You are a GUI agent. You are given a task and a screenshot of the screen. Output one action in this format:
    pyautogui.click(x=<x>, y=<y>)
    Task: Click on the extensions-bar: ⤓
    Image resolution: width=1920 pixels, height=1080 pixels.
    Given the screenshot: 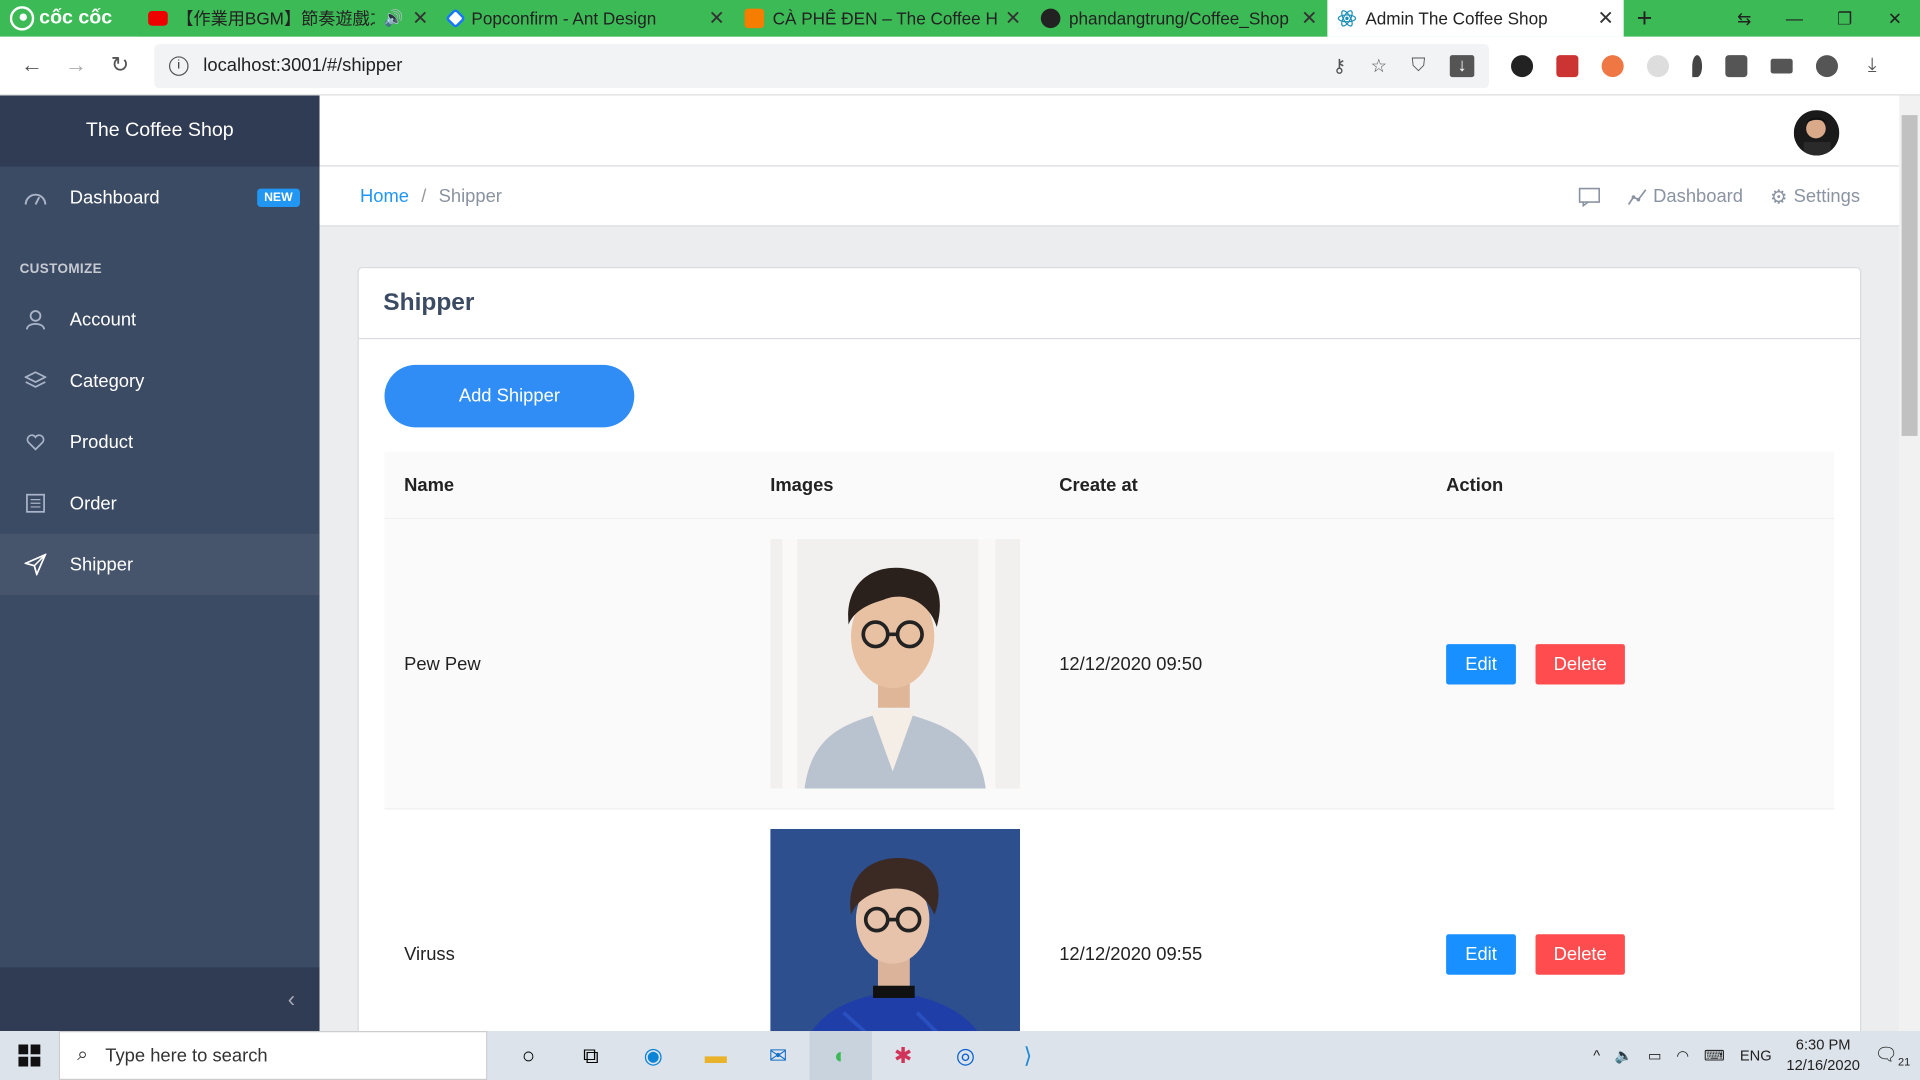 What is the action you would take?
    pyautogui.click(x=1697, y=65)
    